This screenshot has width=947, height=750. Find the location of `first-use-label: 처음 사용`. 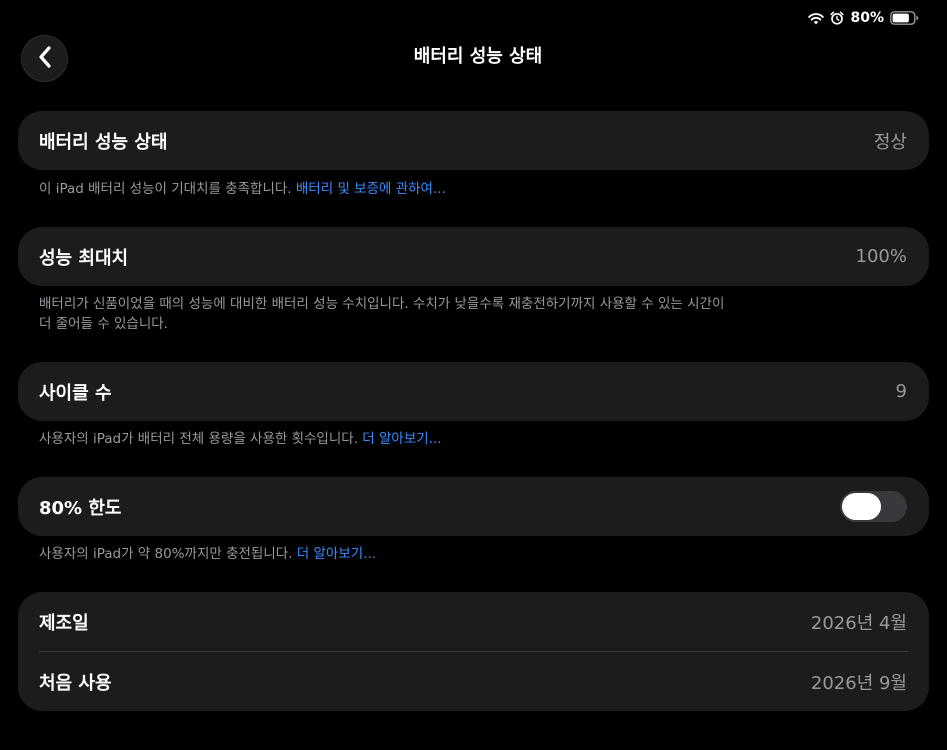

first-use-label: 처음 사용 is located at coordinates (75, 683).